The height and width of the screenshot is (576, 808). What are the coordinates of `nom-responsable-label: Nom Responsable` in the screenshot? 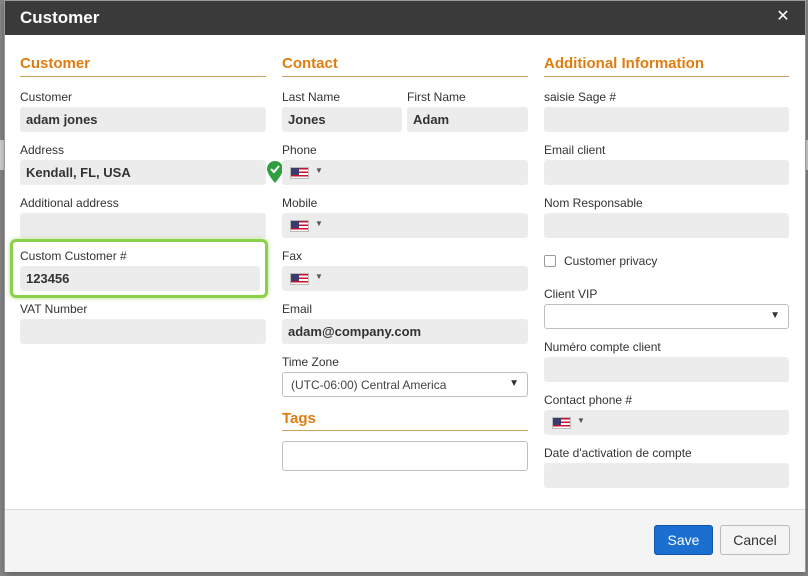 It's located at (593, 203).